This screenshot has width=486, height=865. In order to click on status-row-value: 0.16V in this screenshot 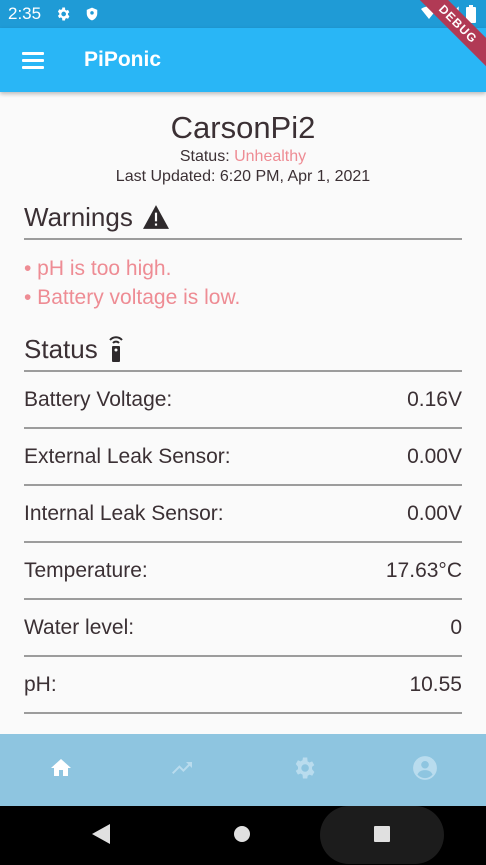, I will do `click(434, 399)`.